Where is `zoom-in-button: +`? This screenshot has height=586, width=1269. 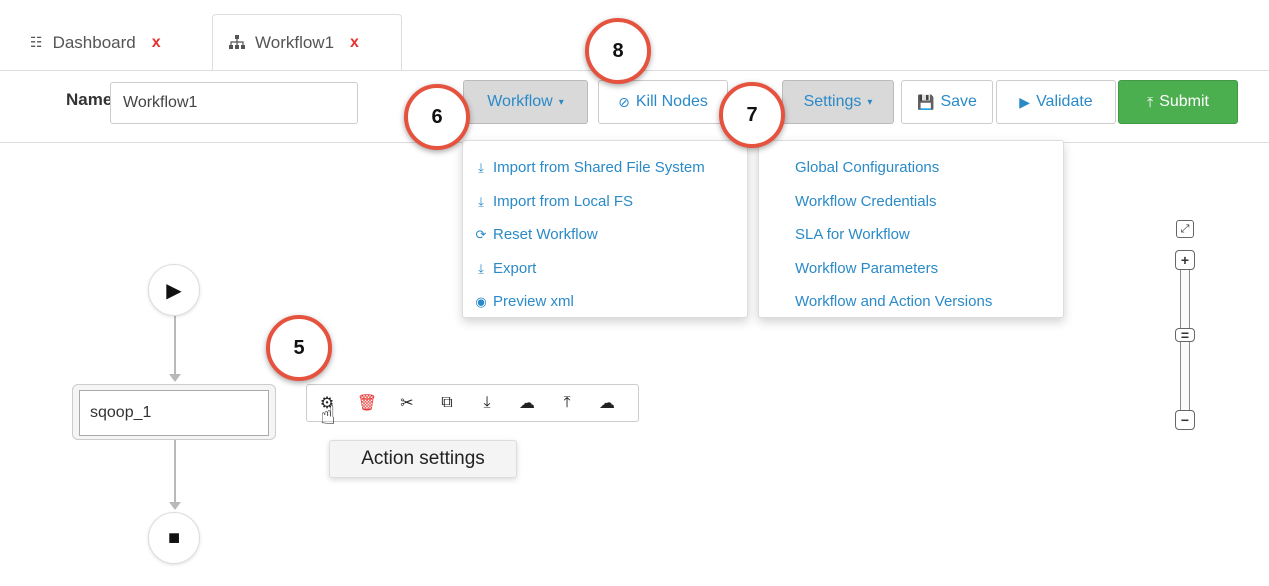
zoom-in-button: + is located at coordinates (1185, 260).